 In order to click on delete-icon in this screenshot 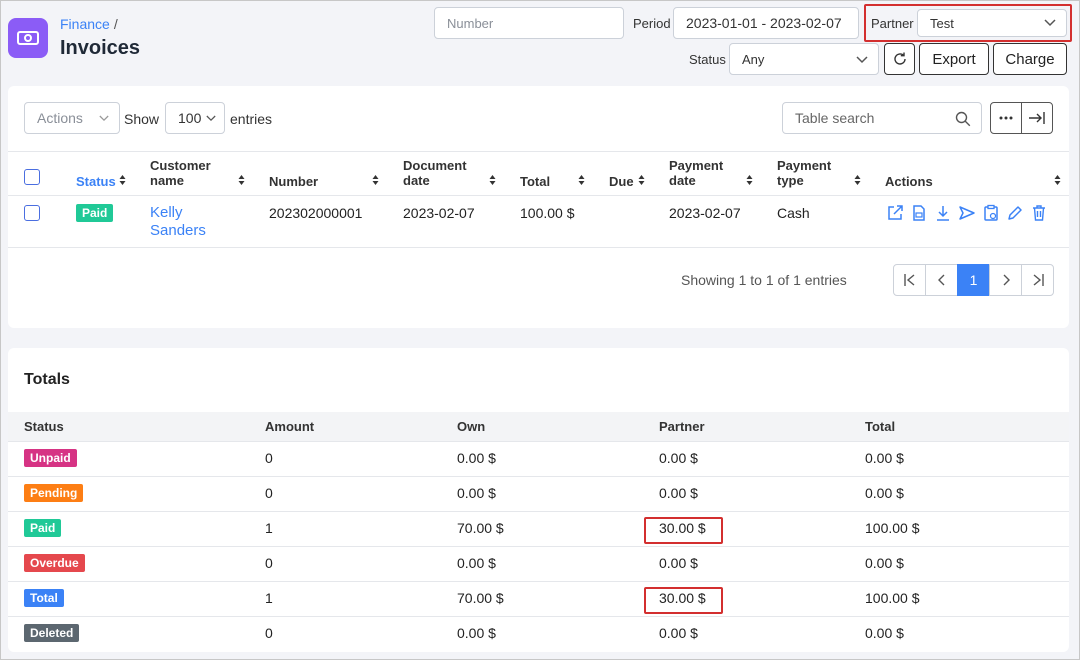, I will do `click(1039, 213)`.